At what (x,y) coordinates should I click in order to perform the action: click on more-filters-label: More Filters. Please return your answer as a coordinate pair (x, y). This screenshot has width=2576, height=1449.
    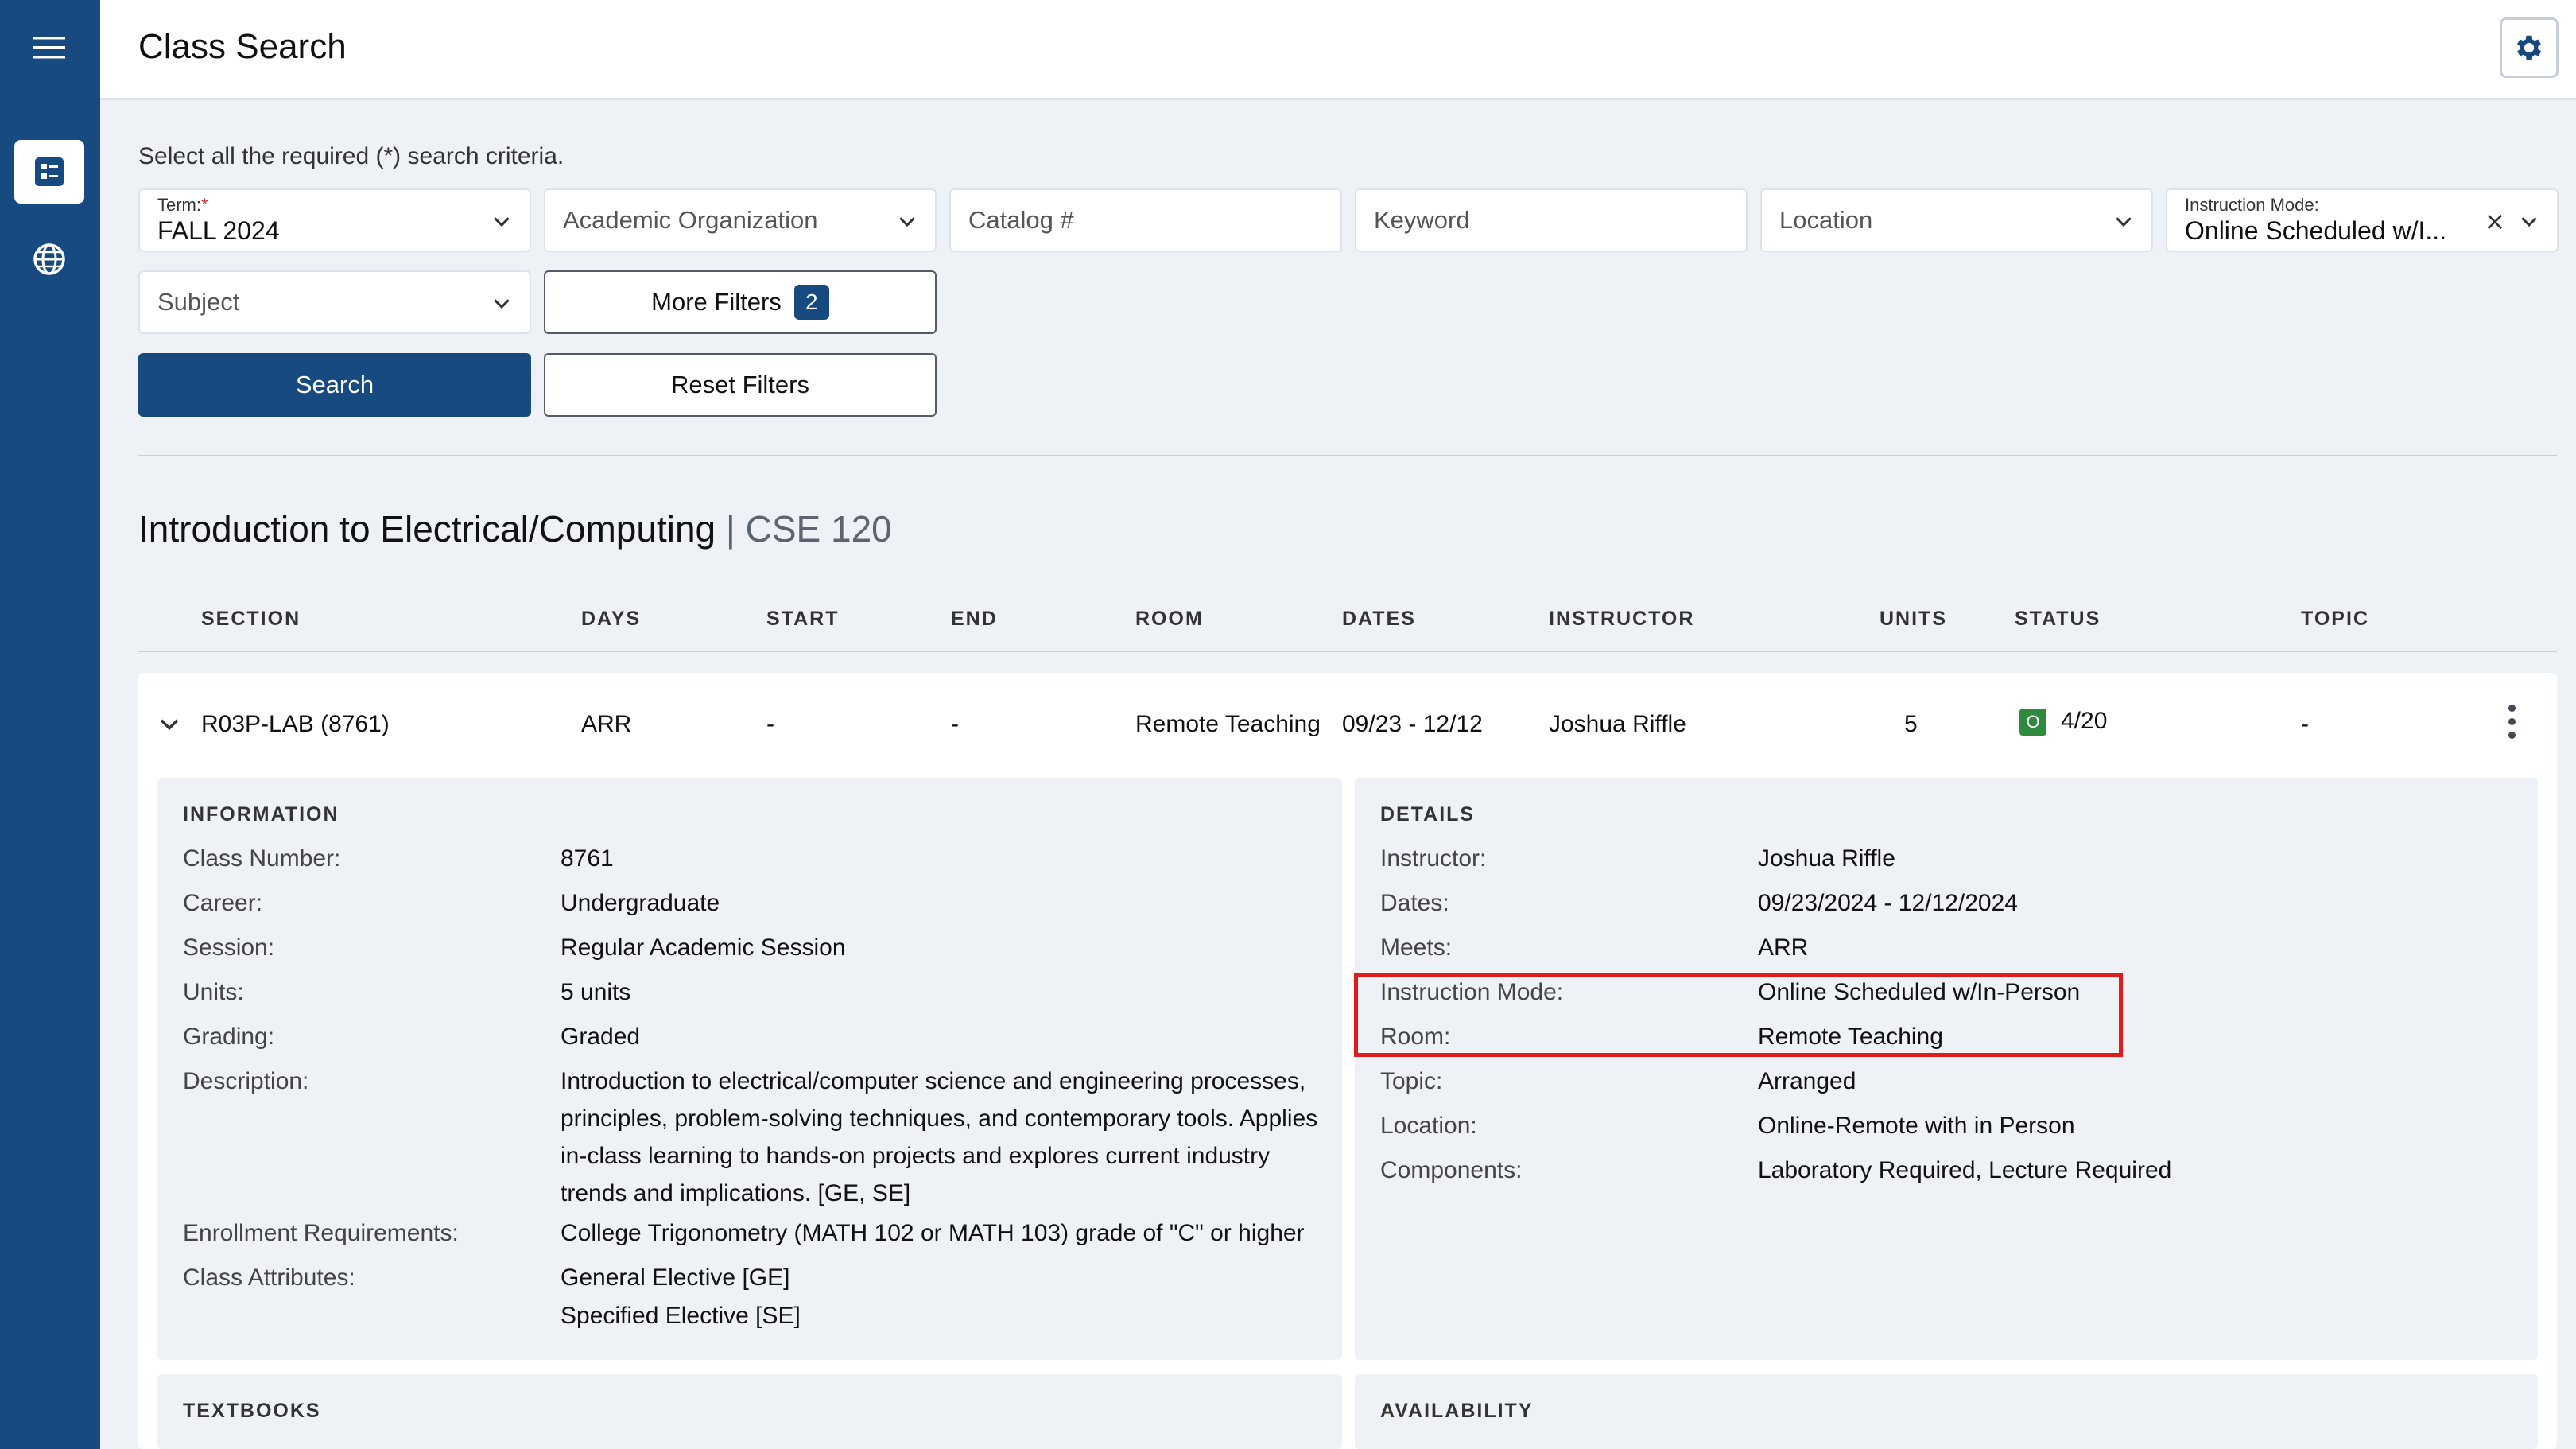
    Looking at the image, I should click on (716, 302).